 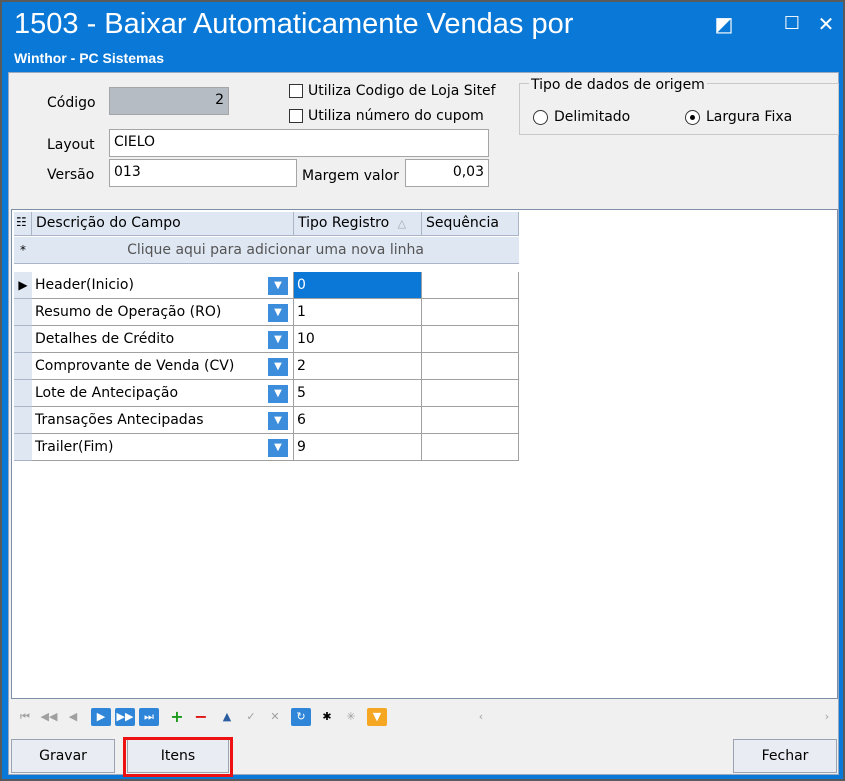 I want to click on last-page-icon: ⏭, so click(x=149, y=717).